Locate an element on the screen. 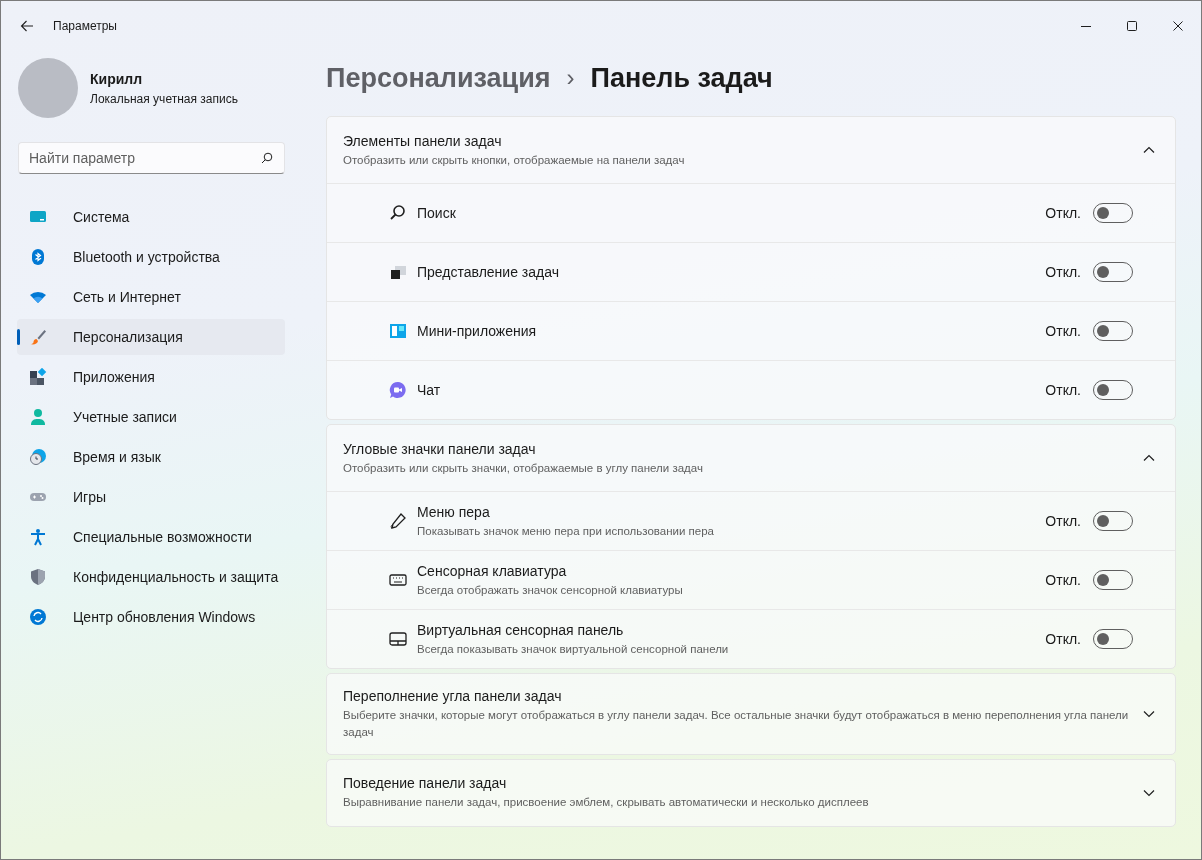  minimize-icon is located at coordinates (1086, 26).